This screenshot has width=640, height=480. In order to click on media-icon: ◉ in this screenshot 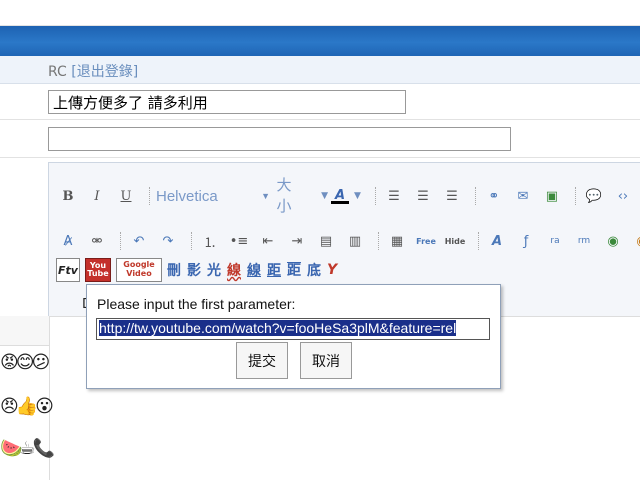, I will do `click(635, 241)`.